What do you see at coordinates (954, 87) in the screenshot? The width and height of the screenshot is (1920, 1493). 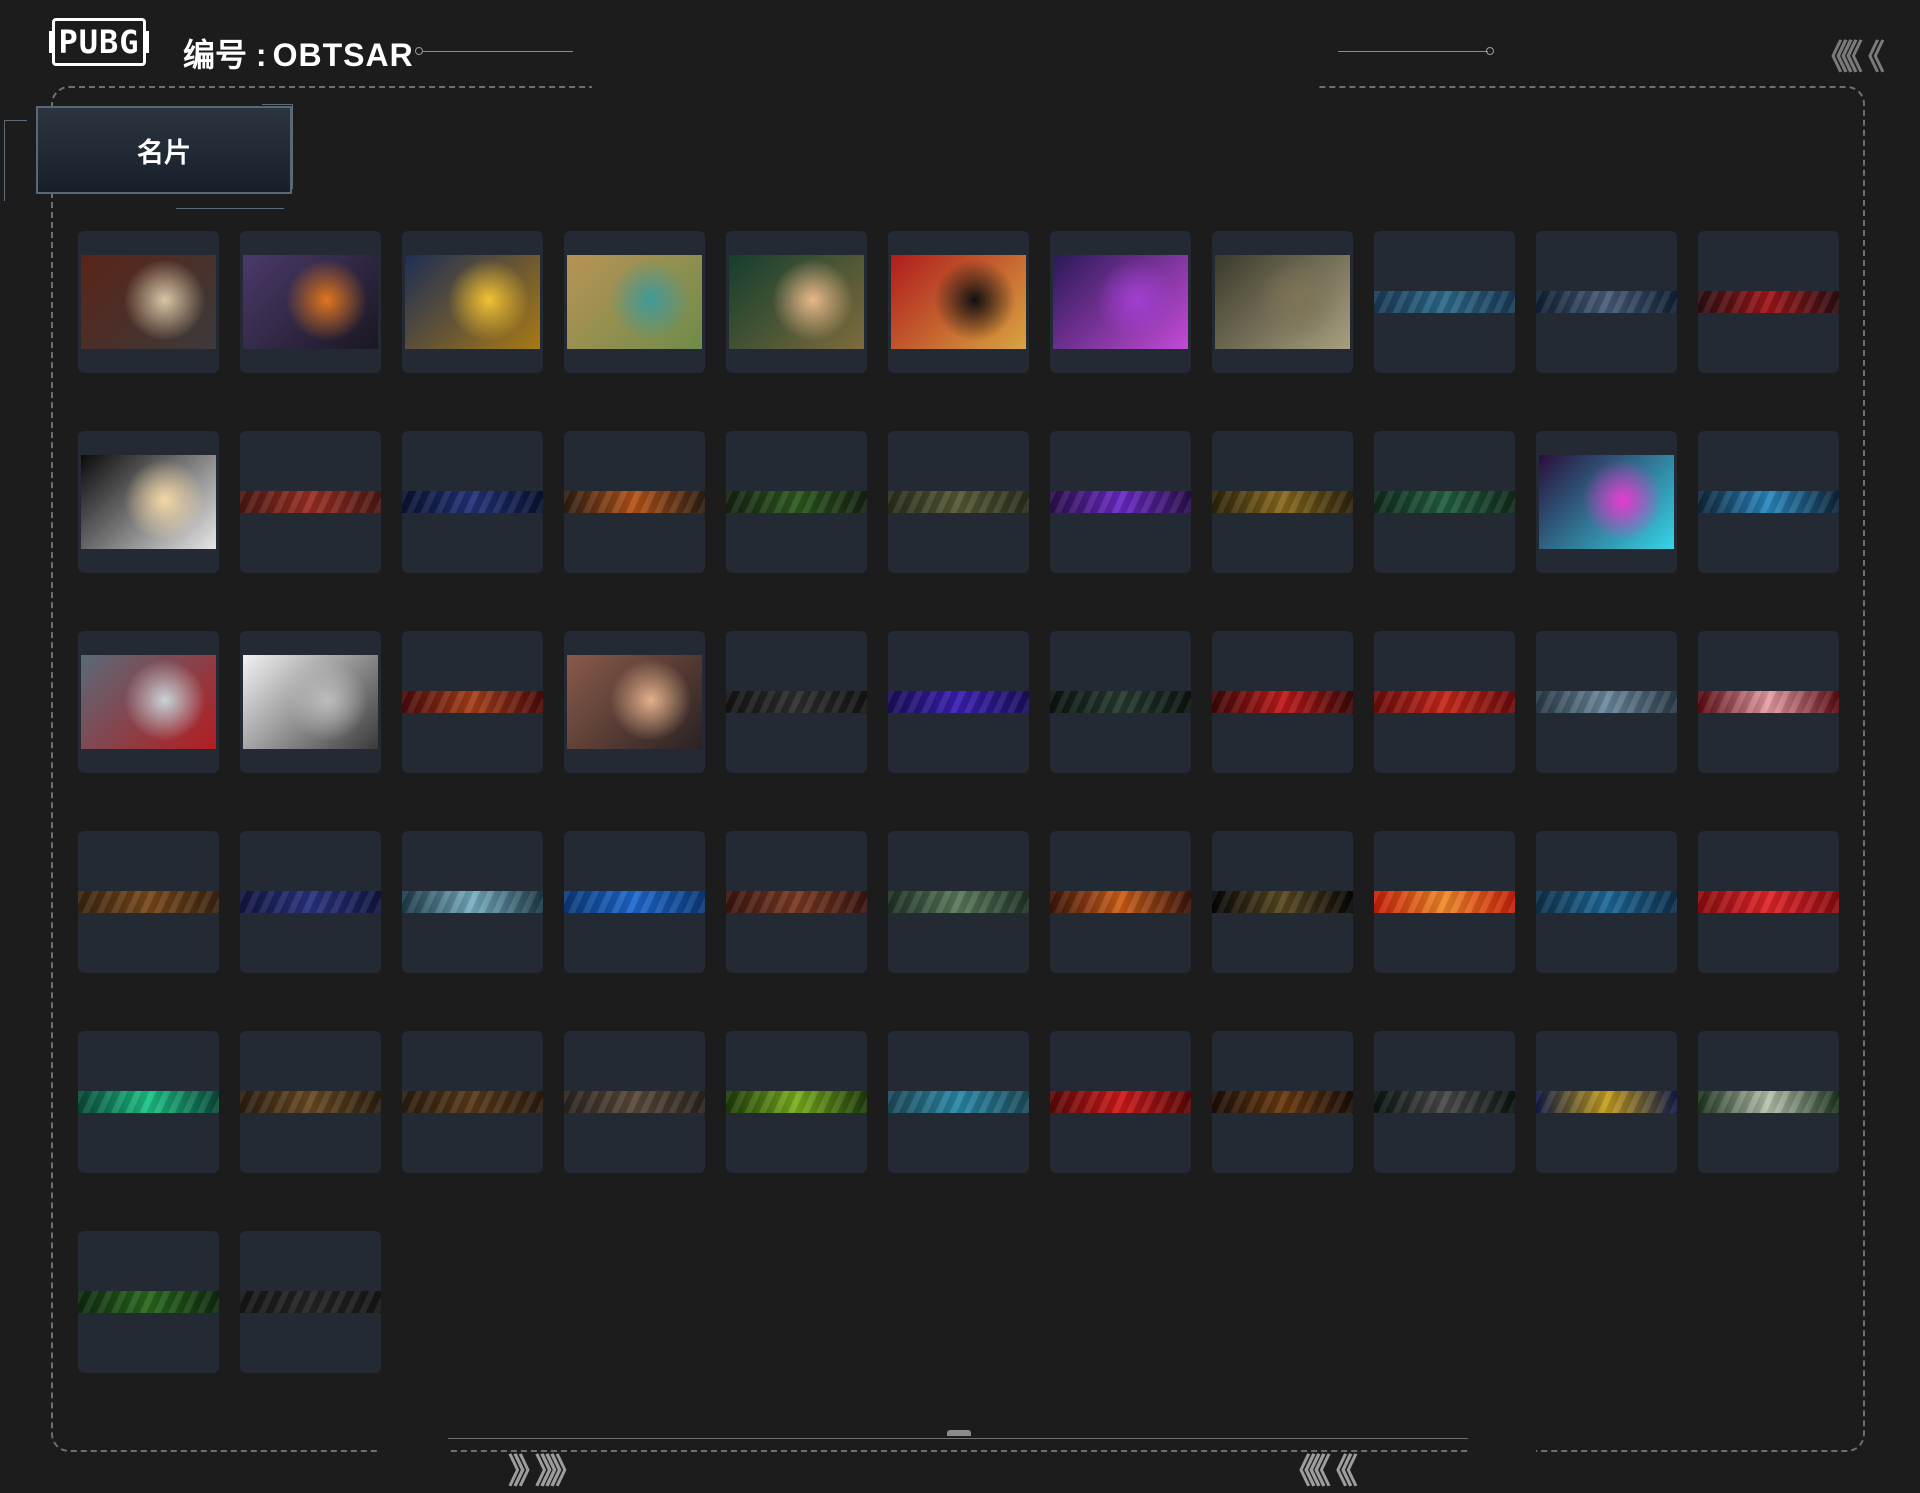 I see `frame-gap-top` at bounding box center [954, 87].